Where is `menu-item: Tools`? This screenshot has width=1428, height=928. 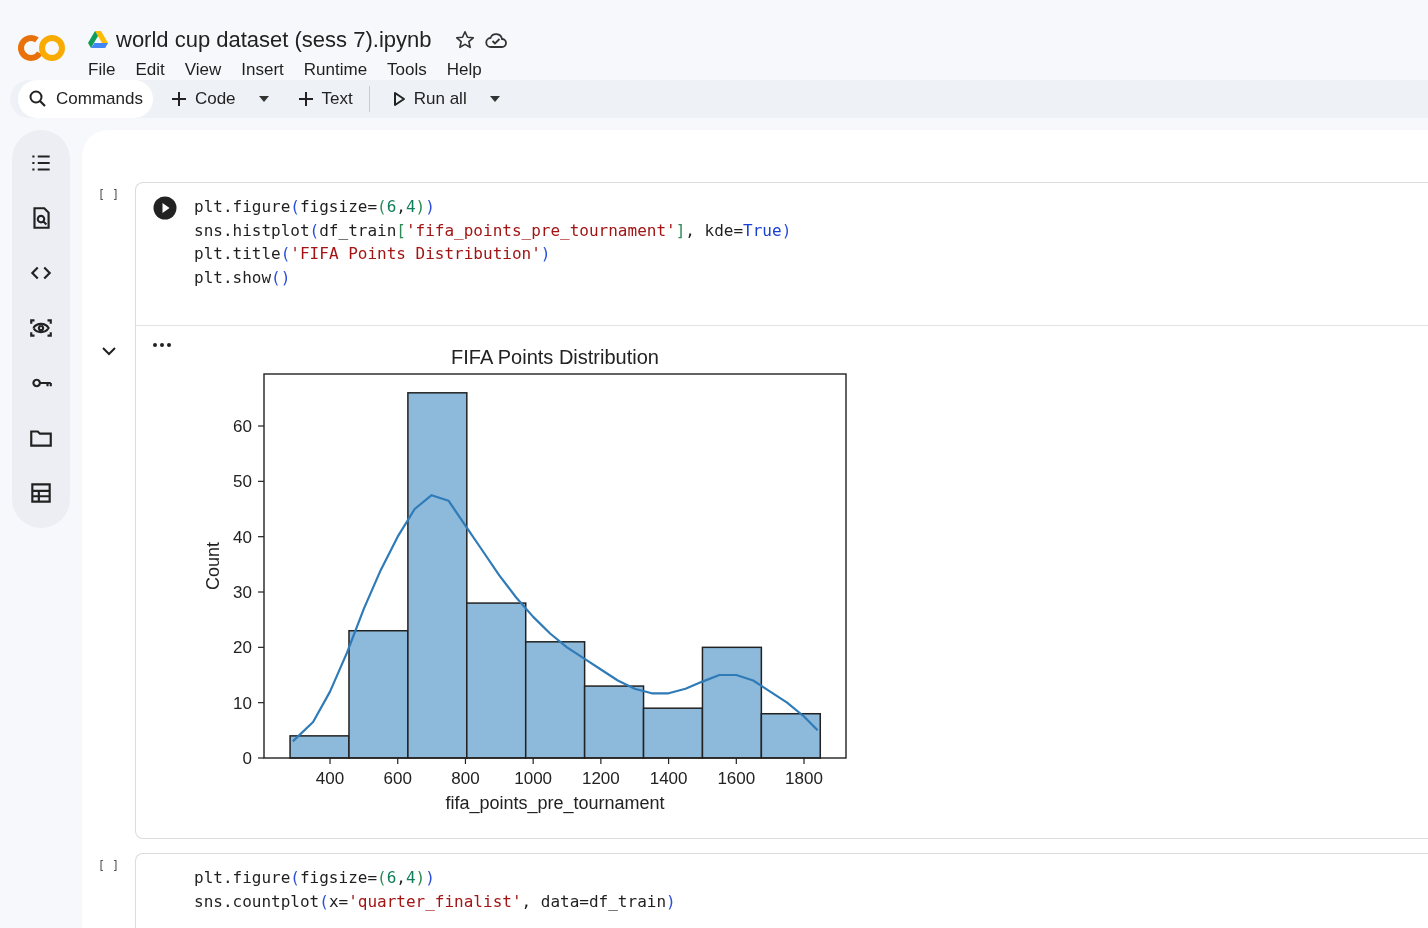 menu-item: Tools is located at coordinates (407, 70).